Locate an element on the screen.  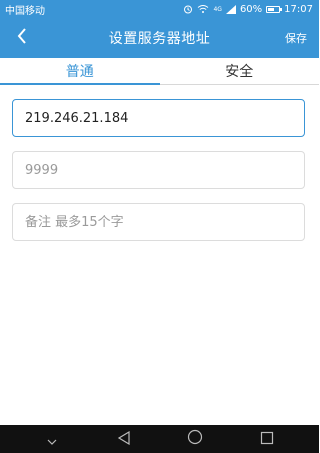
status-icons: 4G 60% 17:07 is located at coordinates (248, 9).